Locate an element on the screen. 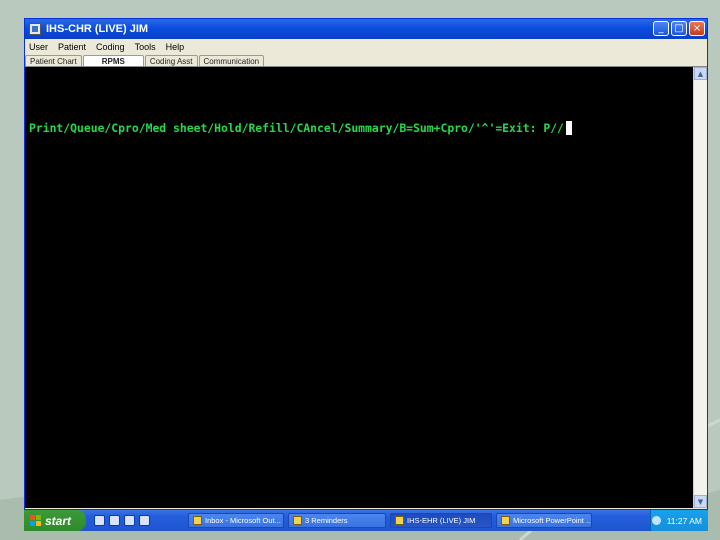 This screenshot has height=540, width=720. scroll-down-icon: ▼ is located at coordinates (700, 501).